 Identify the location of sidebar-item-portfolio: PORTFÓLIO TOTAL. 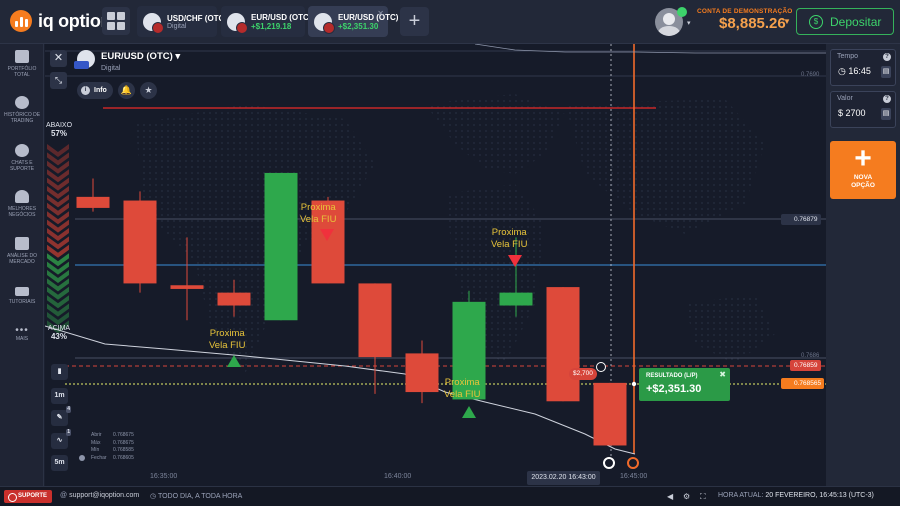
(22, 64).